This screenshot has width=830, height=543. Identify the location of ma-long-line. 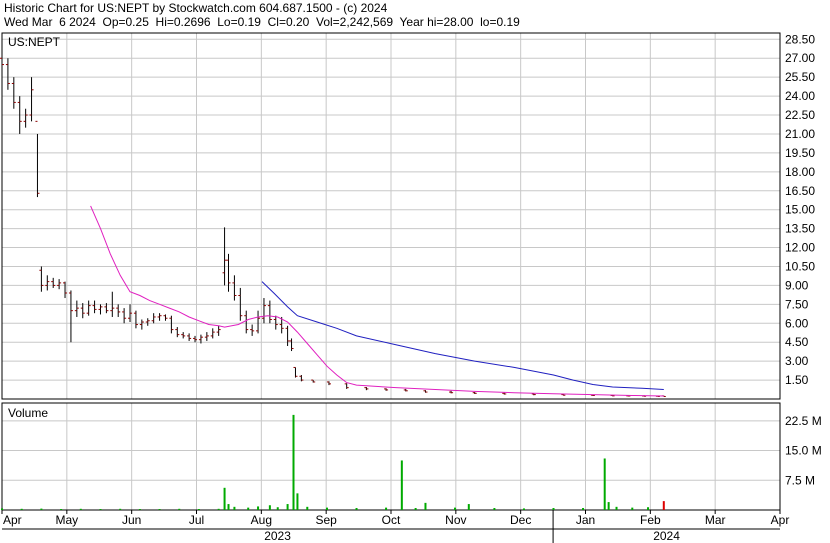
(462, 335).